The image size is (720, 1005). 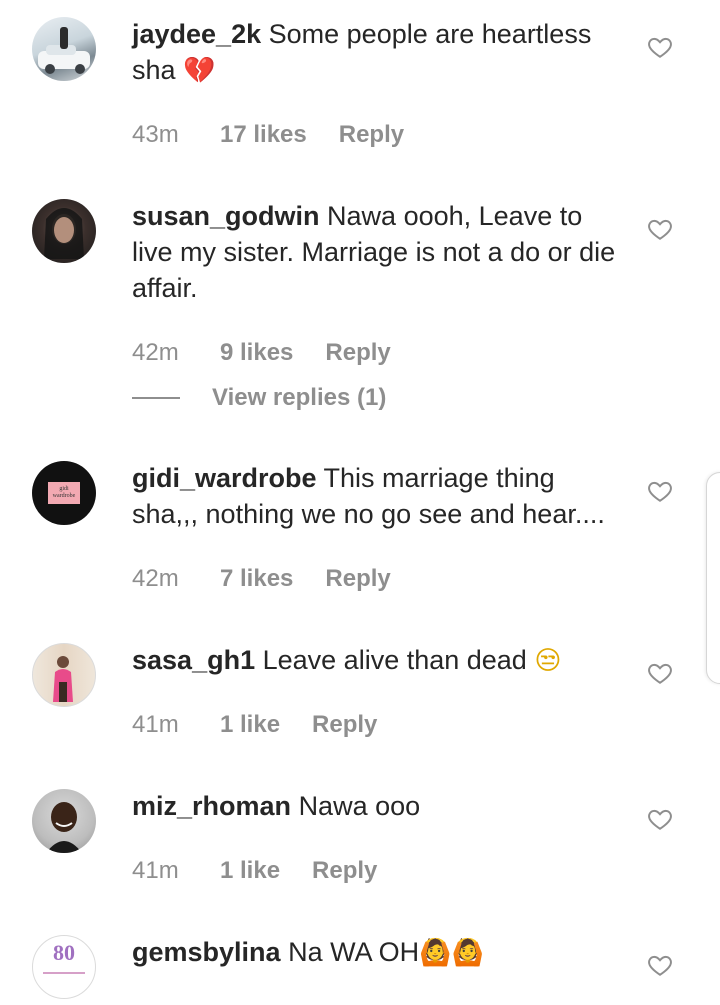 I want to click on comment-text: gemsbylina Na WA OH🙆🙆, so click(x=377, y=952).